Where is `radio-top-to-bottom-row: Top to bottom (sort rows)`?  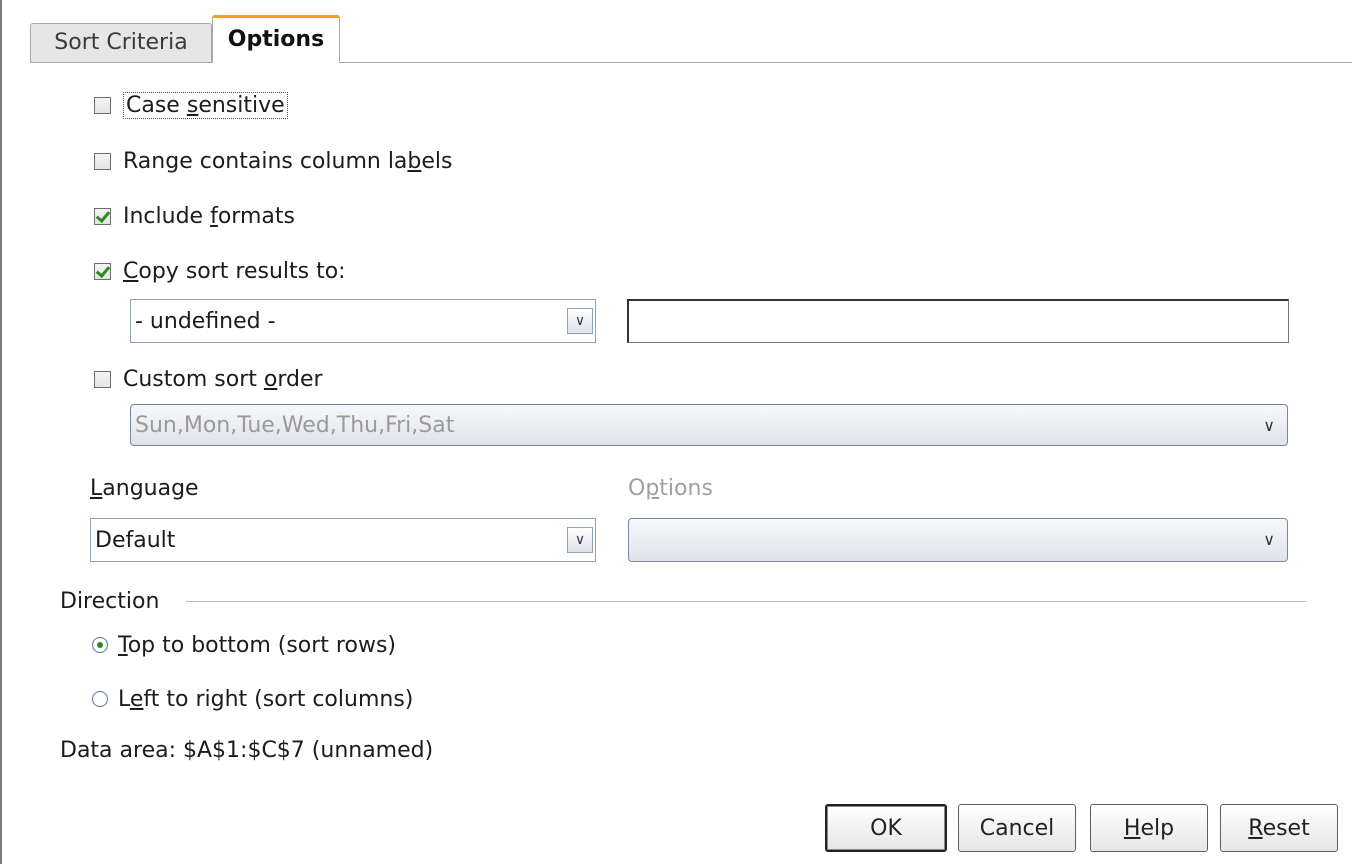 radio-top-to-bottom-row: Top to bottom (sort rows) is located at coordinates (244, 645).